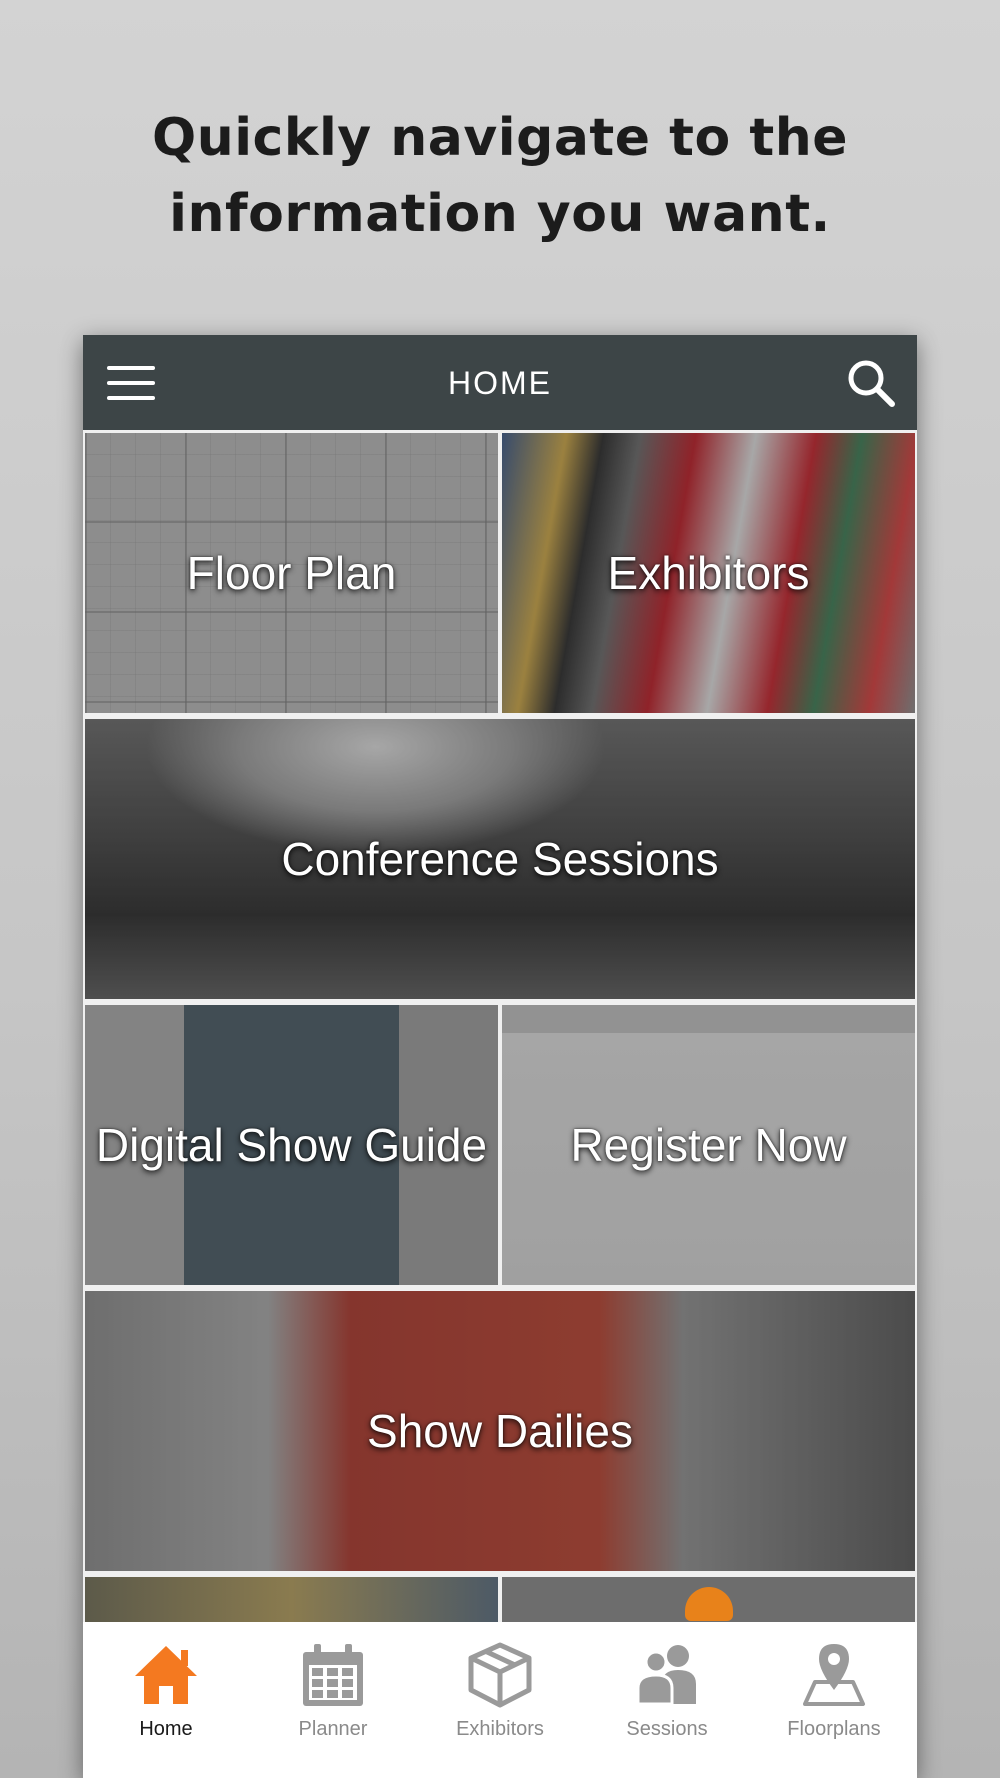  I want to click on tile-exhibitors: Exhibitors, so click(708, 573).